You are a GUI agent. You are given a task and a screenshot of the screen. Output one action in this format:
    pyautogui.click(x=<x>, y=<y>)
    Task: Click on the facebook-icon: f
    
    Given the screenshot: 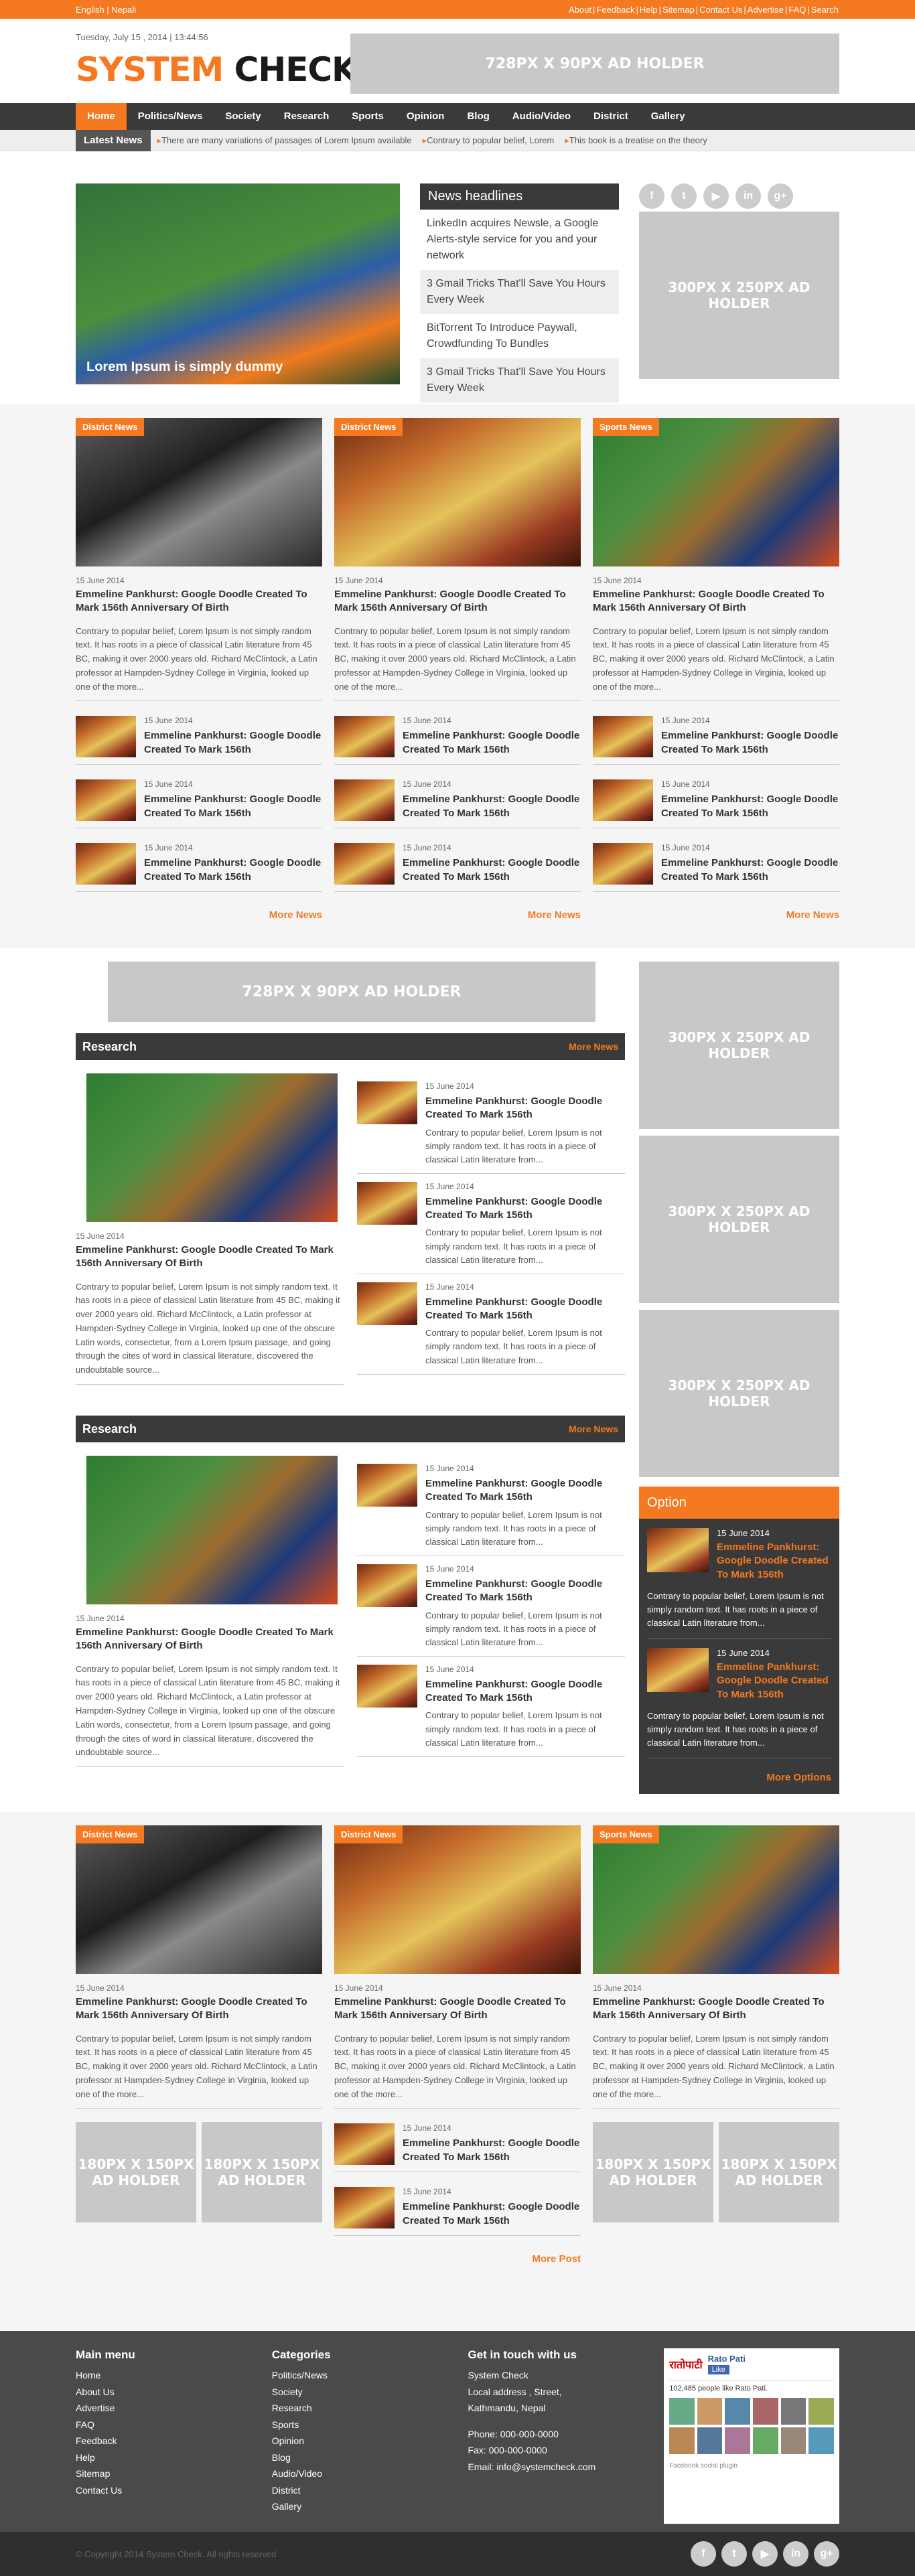 What is the action you would take?
    pyautogui.click(x=703, y=2554)
    